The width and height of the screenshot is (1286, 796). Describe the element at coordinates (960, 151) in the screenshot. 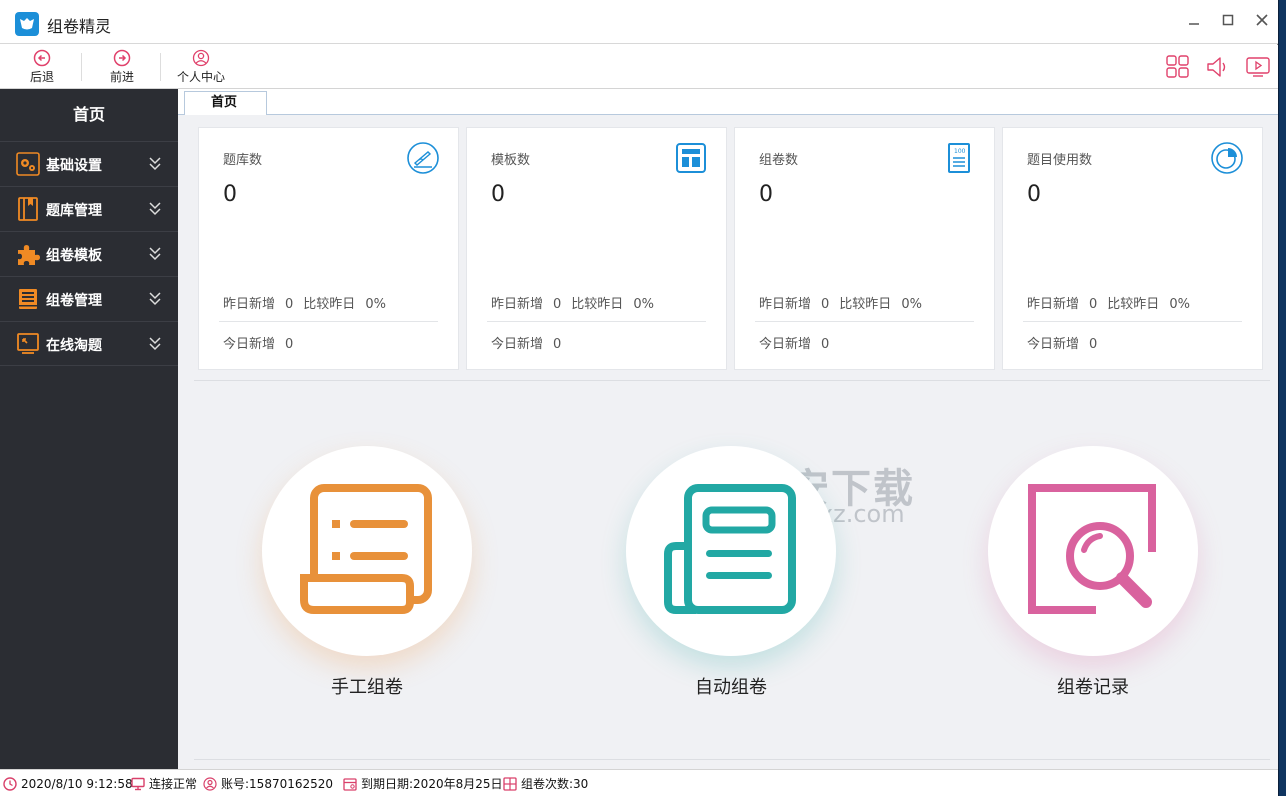

I see `svg-text: 100` at that location.